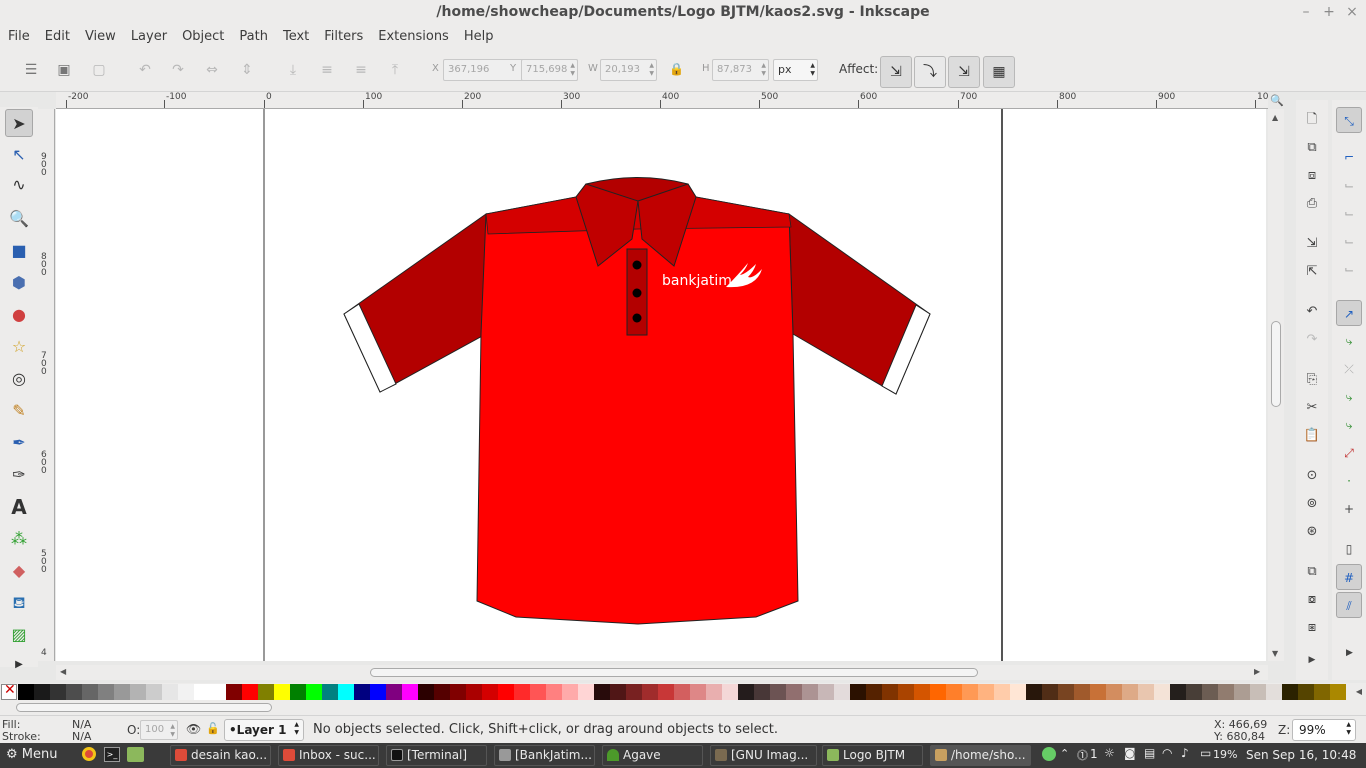 The width and height of the screenshot is (1366, 768). I want to click on snap-smooth-icon: ⤷, so click(1349, 425).